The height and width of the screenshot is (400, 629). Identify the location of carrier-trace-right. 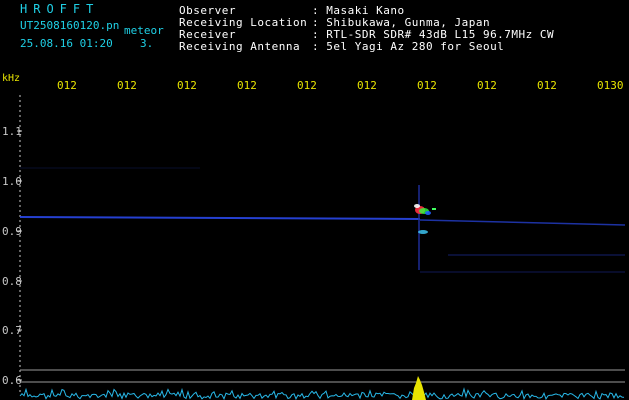
(522, 222).